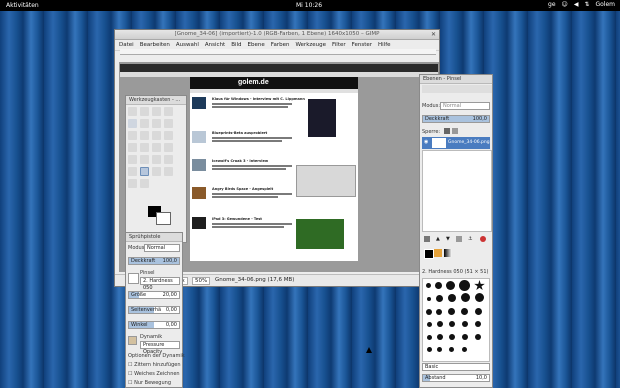 The width and height of the screenshot is (620, 388). What do you see at coordinates (160, 348) in the screenshot?
I see `dynamics-select: Pressure Opacity` at bounding box center [160, 348].